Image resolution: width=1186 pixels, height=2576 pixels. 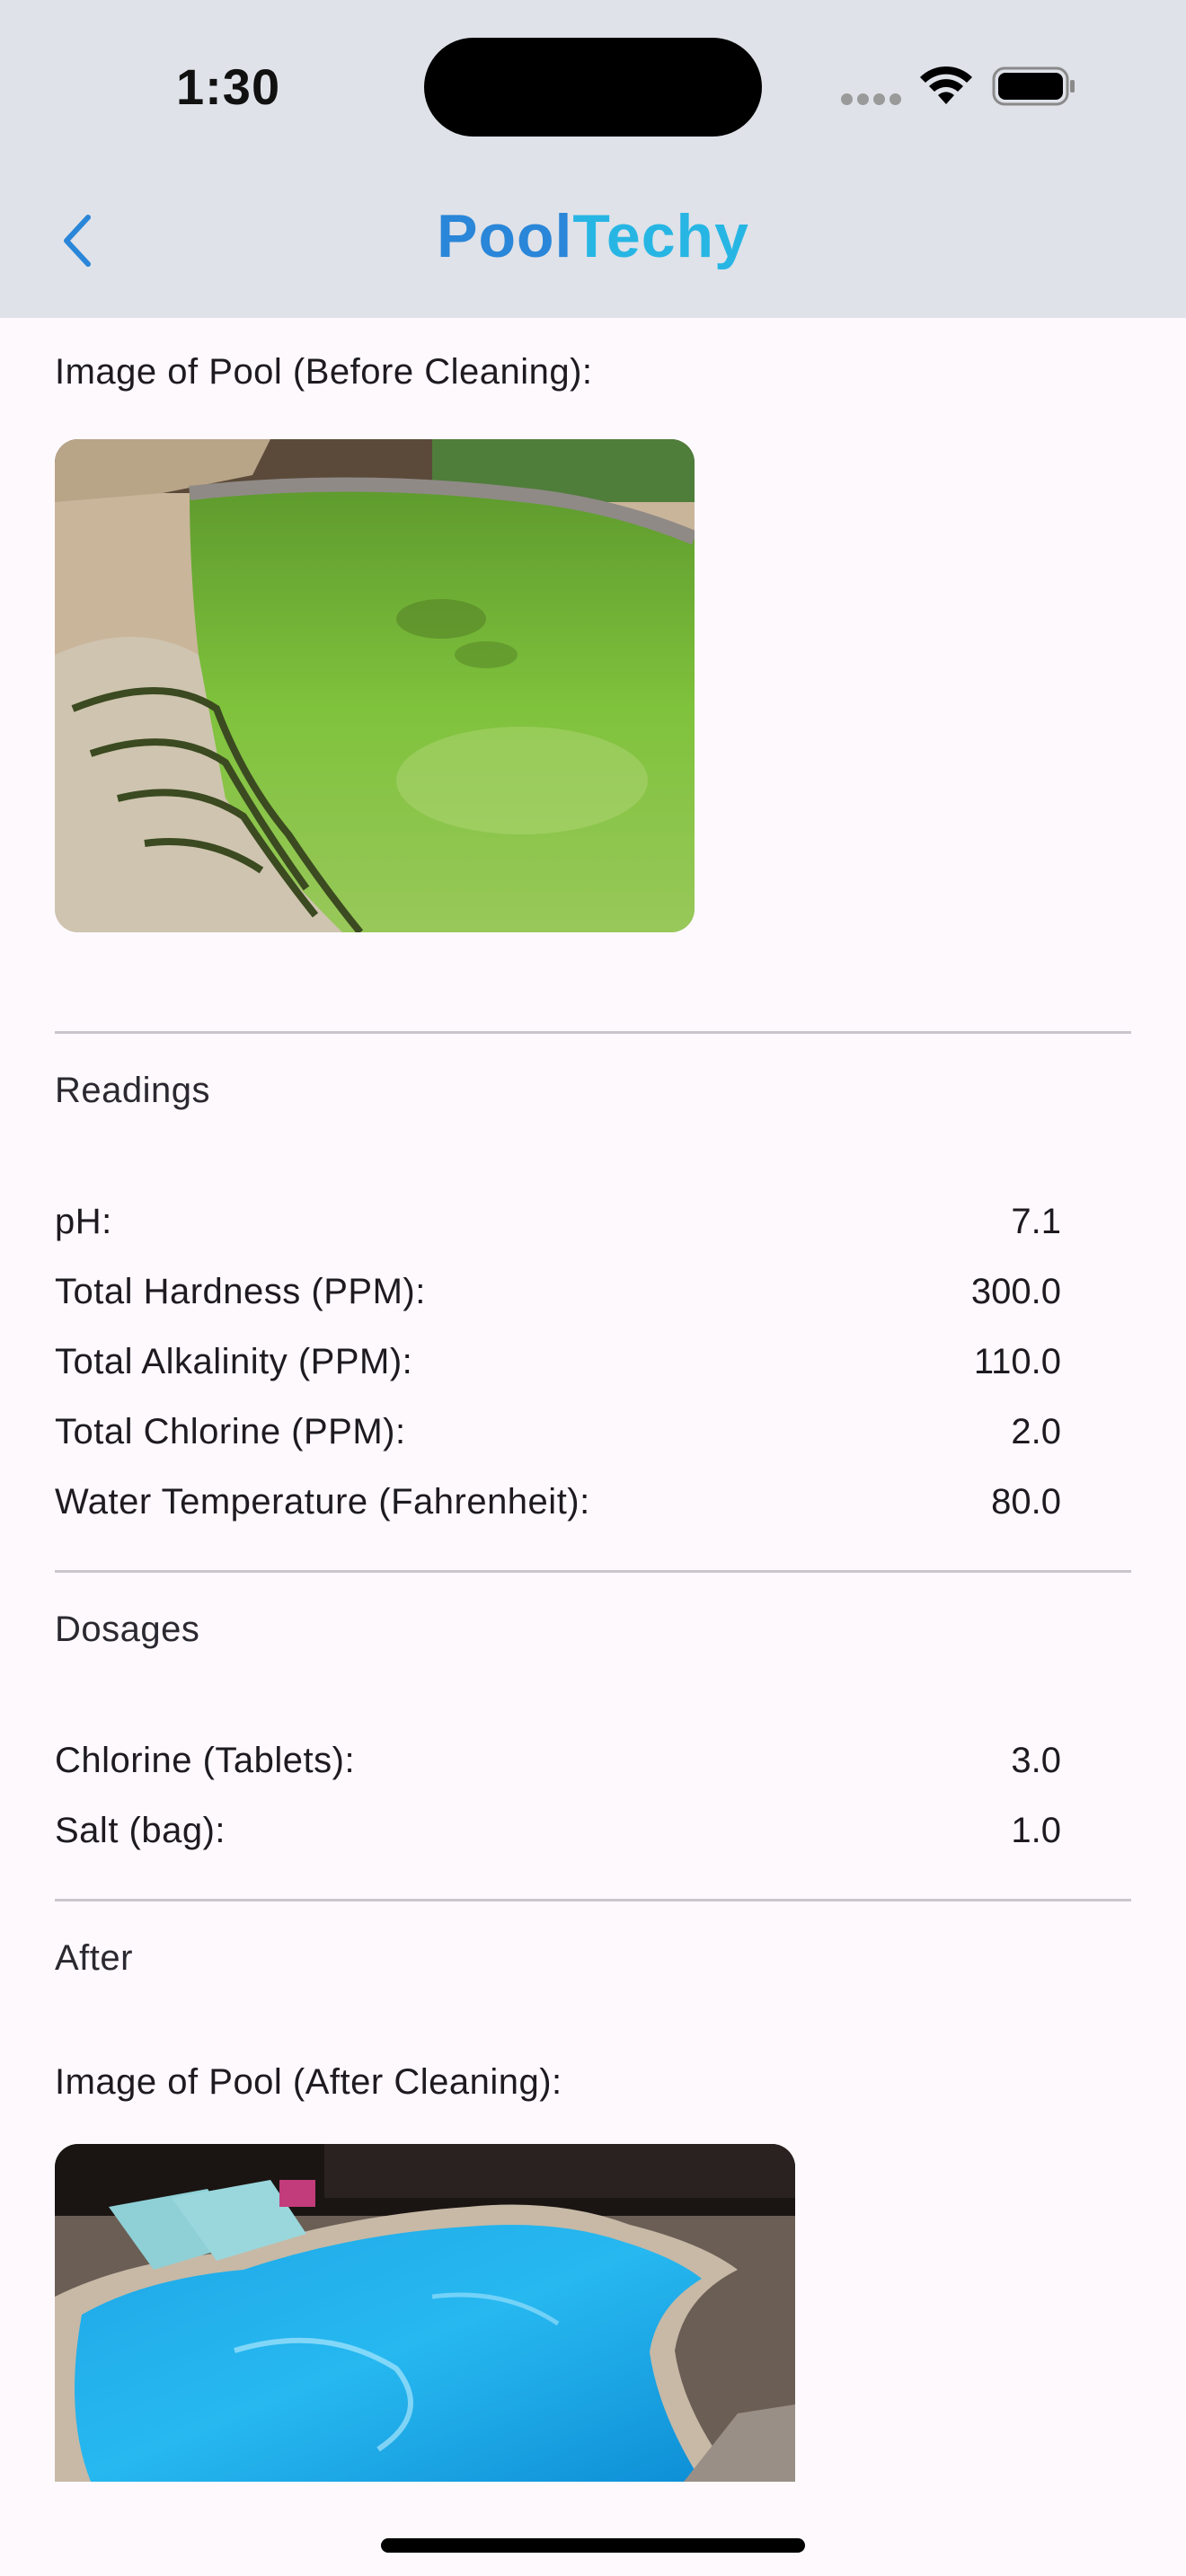 I want to click on reading-row-chlorine: Total Chlorine (PPM): 2.0, so click(x=558, y=1439).